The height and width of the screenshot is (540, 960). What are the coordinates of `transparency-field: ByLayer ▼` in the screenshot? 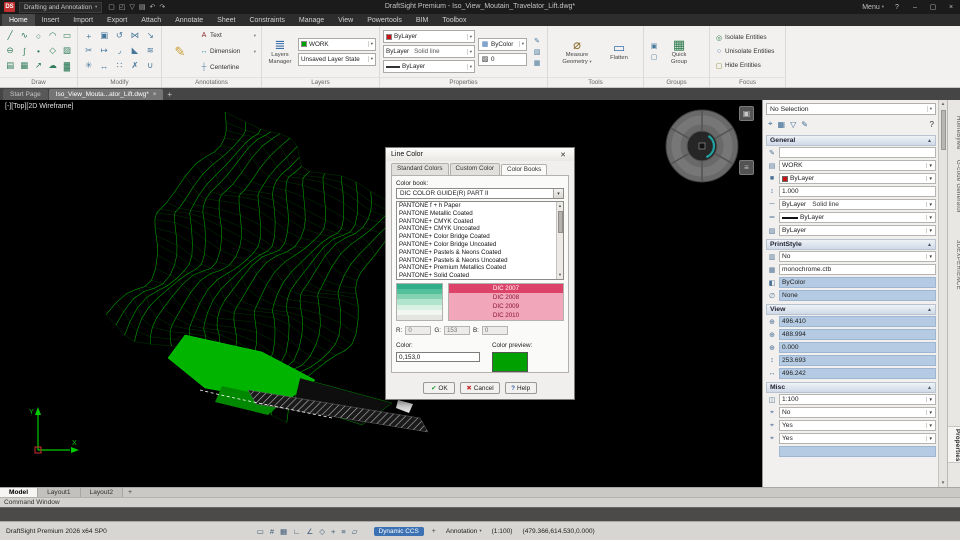 It's located at (857, 230).